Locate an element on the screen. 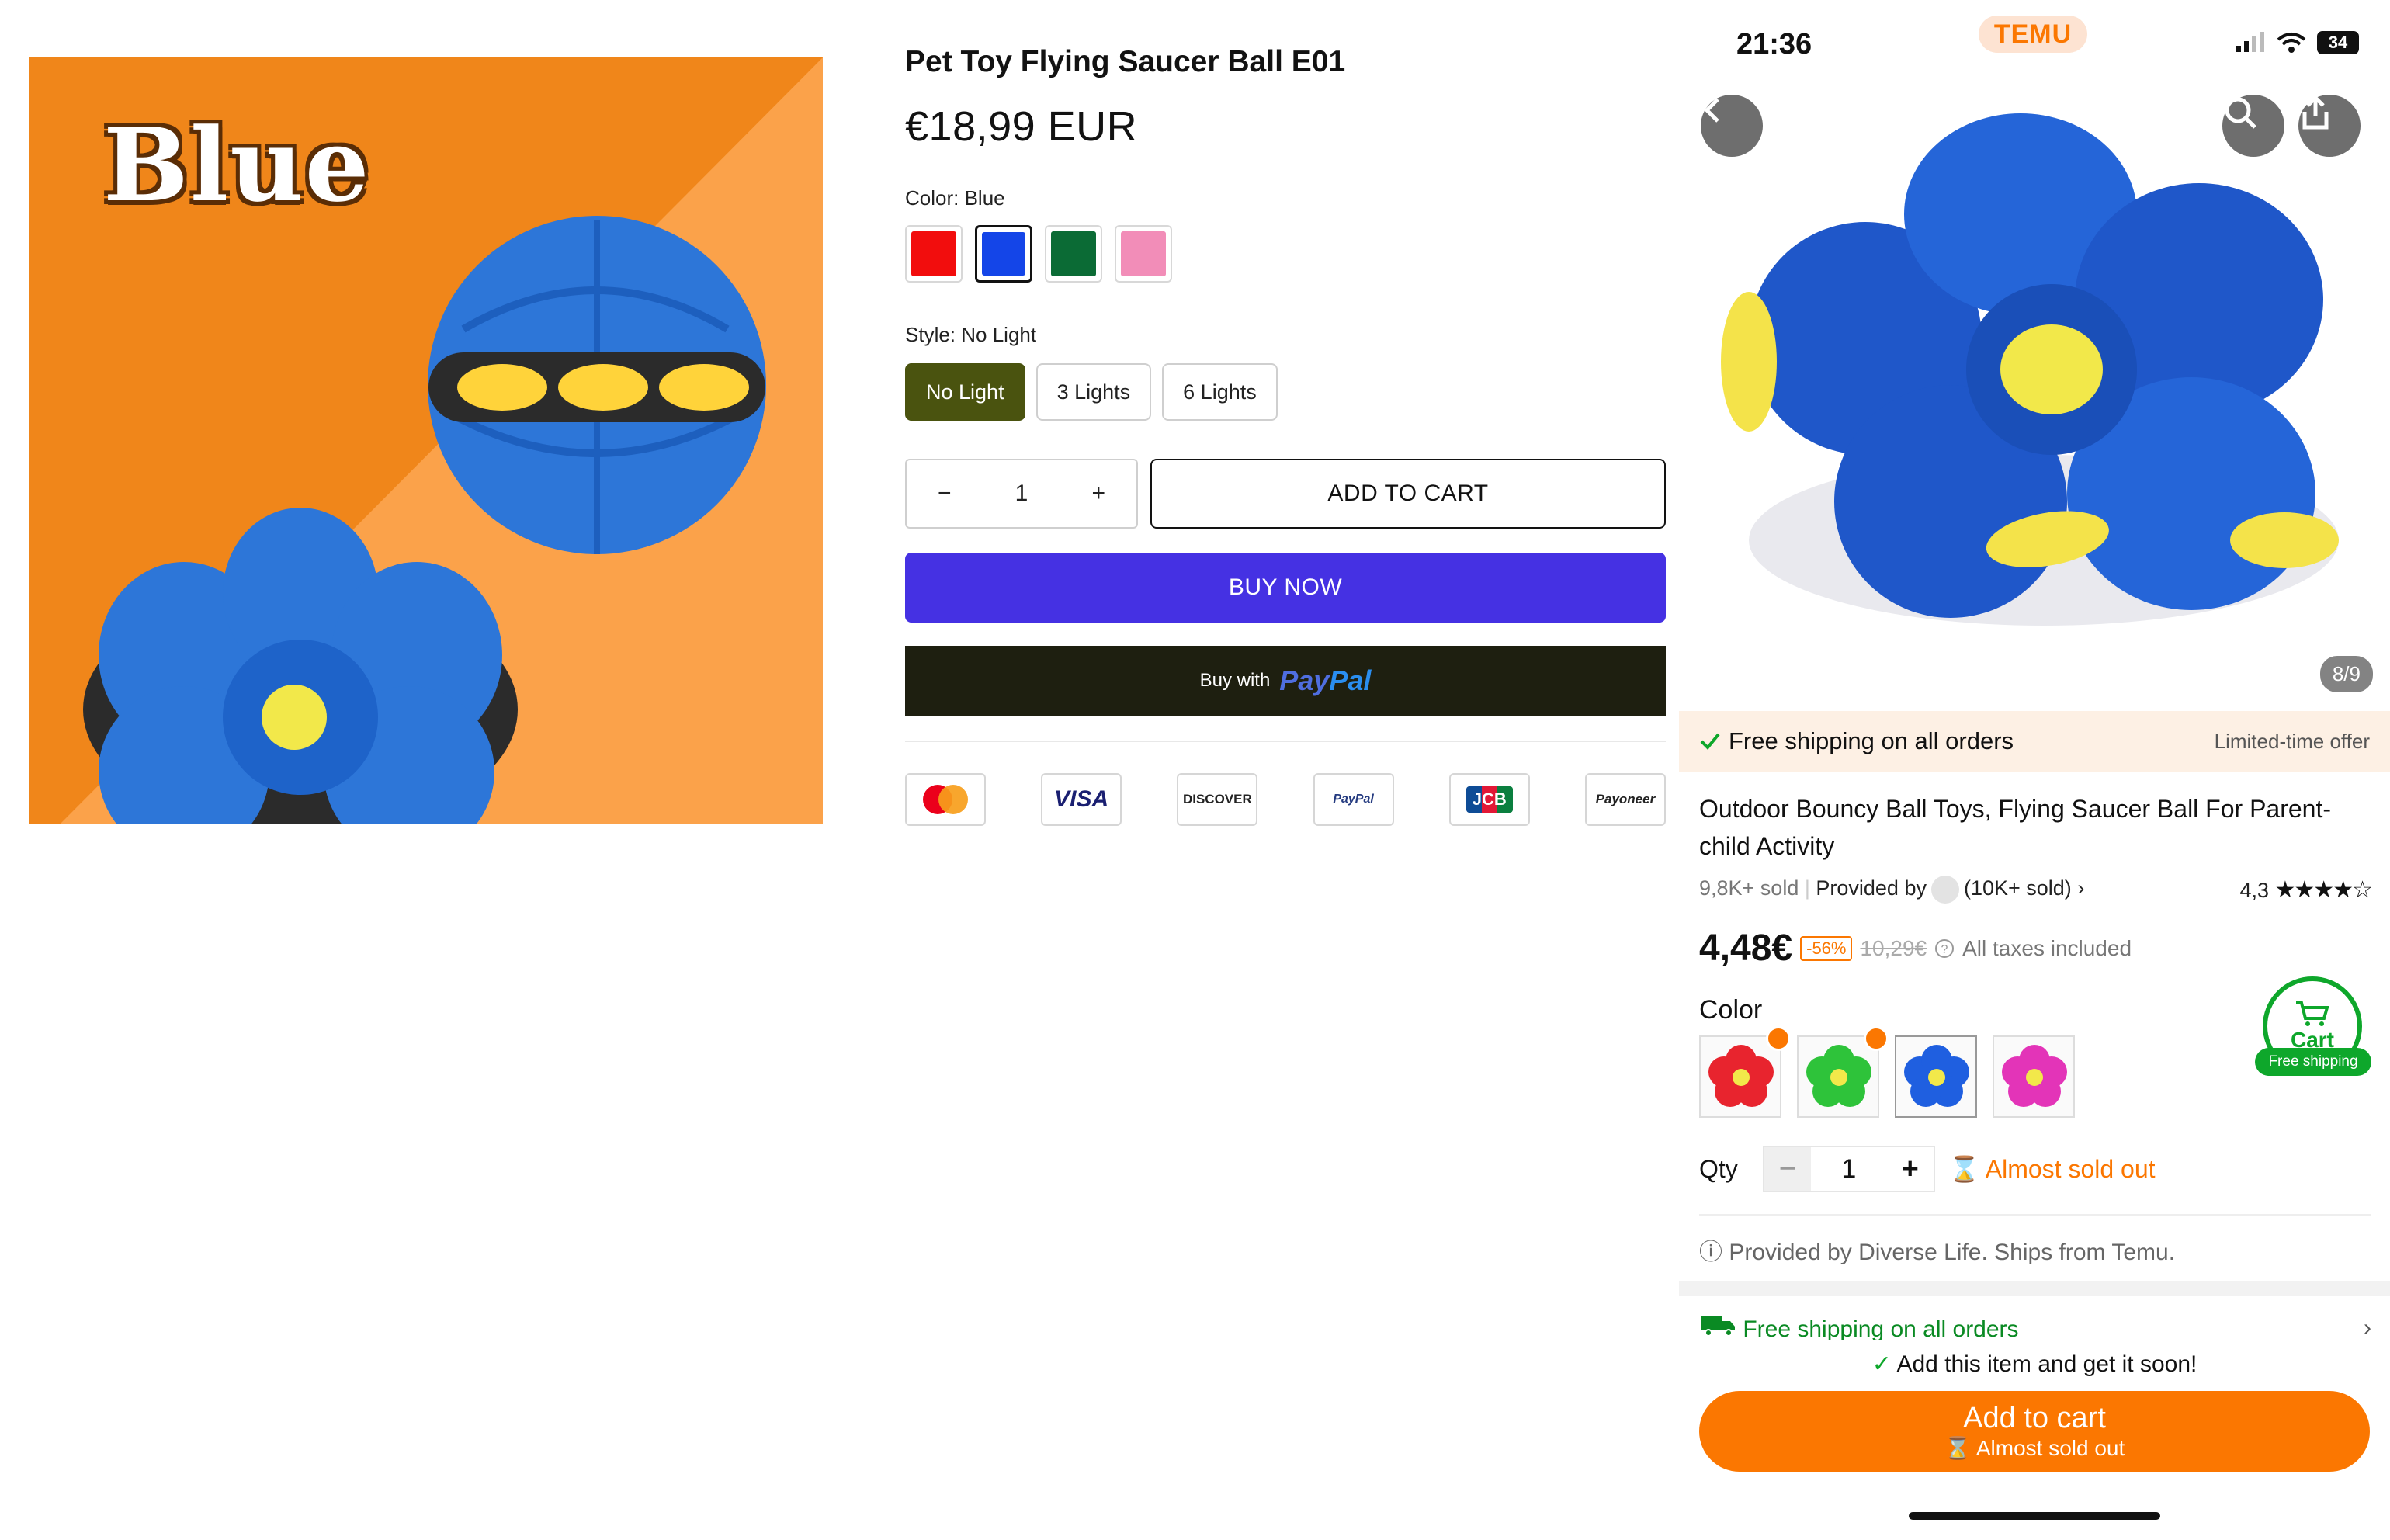 The width and height of the screenshot is (2390, 1540). share-icon is located at coordinates (2315, 112).